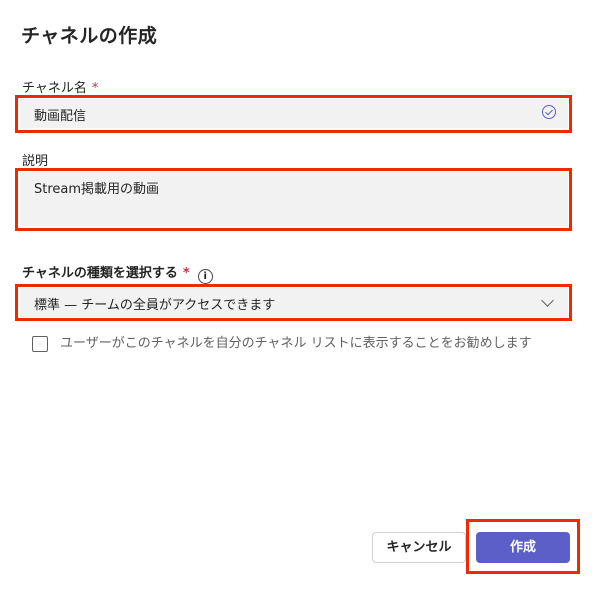 The height and width of the screenshot is (593, 594). I want to click on description-label: 説明, so click(35, 161).